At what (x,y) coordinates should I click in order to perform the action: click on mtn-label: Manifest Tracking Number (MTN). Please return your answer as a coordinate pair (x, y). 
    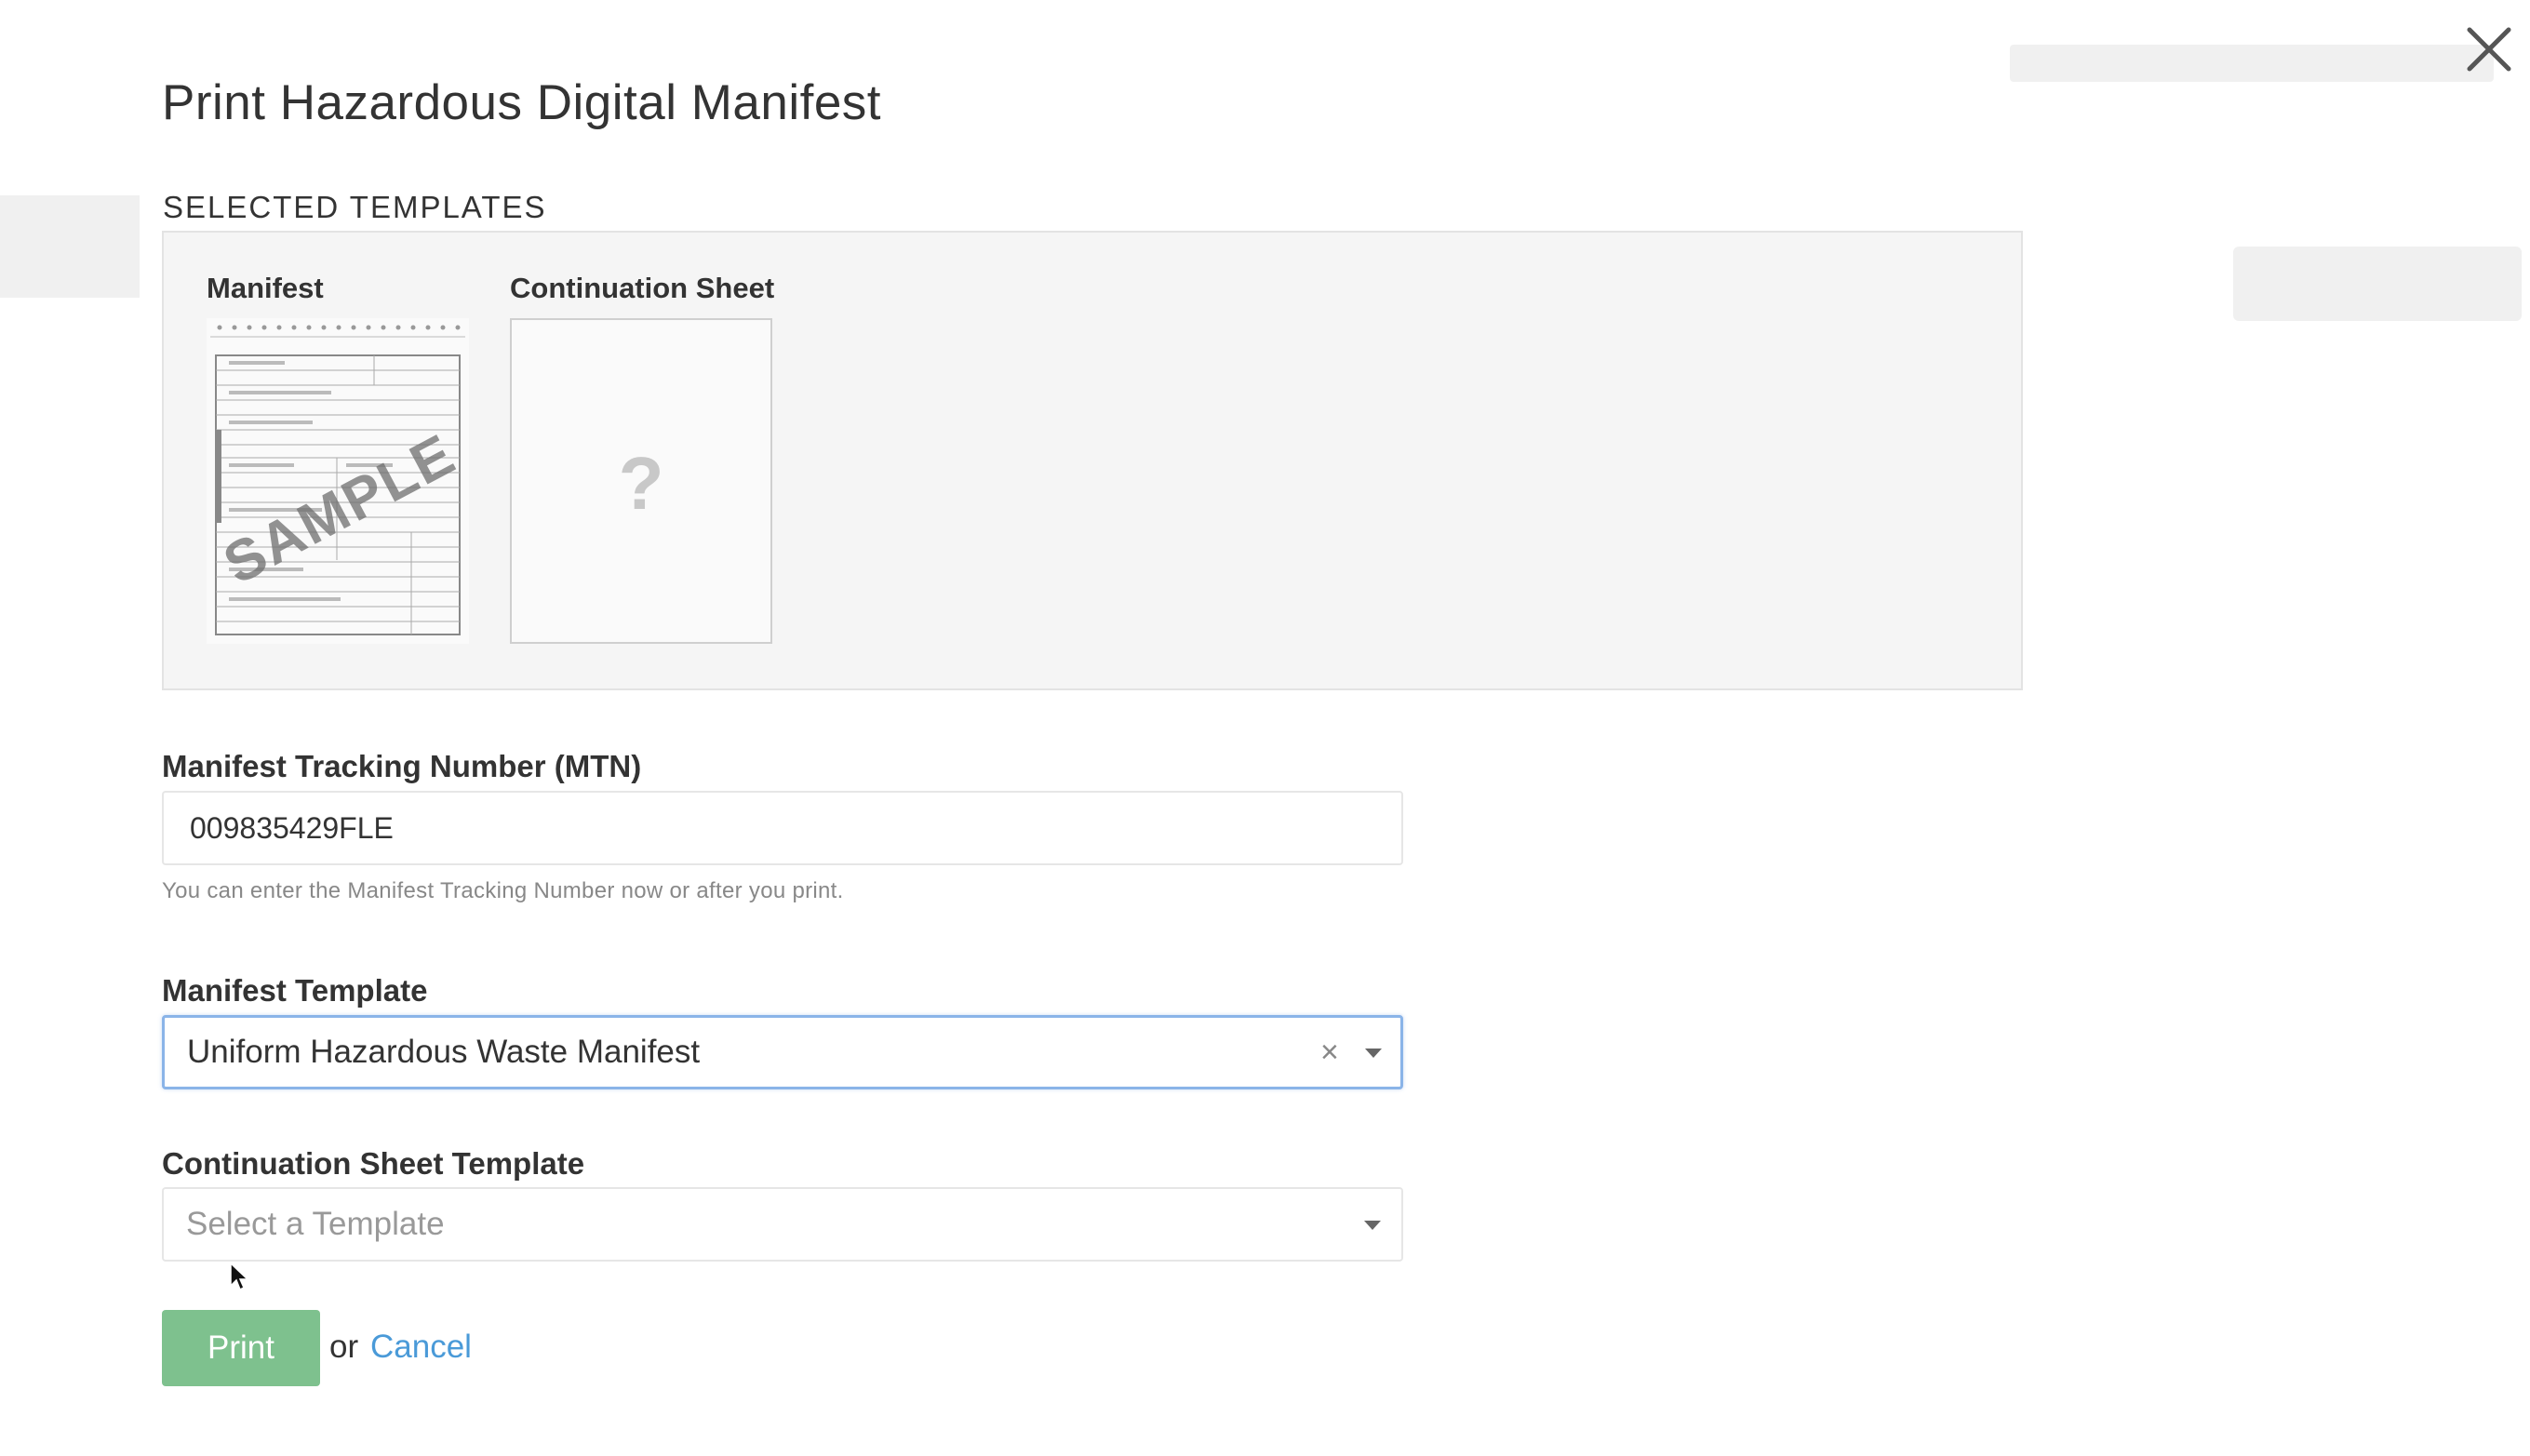
    Looking at the image, I should click on (402, 766).